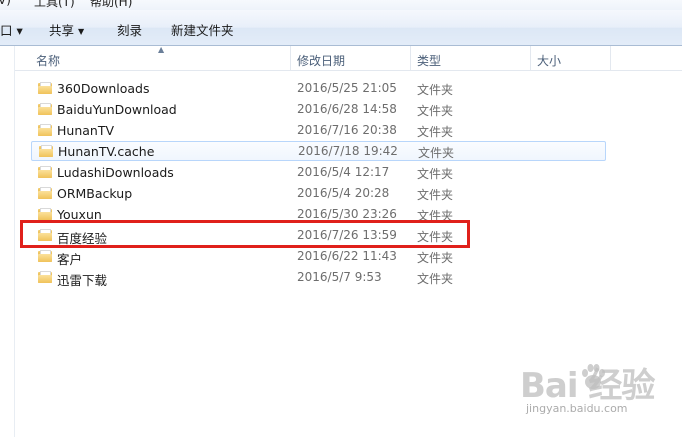  Describe the element at coordinates (245, 234) in the screenshot. I see `highlight-annotation` at that location.